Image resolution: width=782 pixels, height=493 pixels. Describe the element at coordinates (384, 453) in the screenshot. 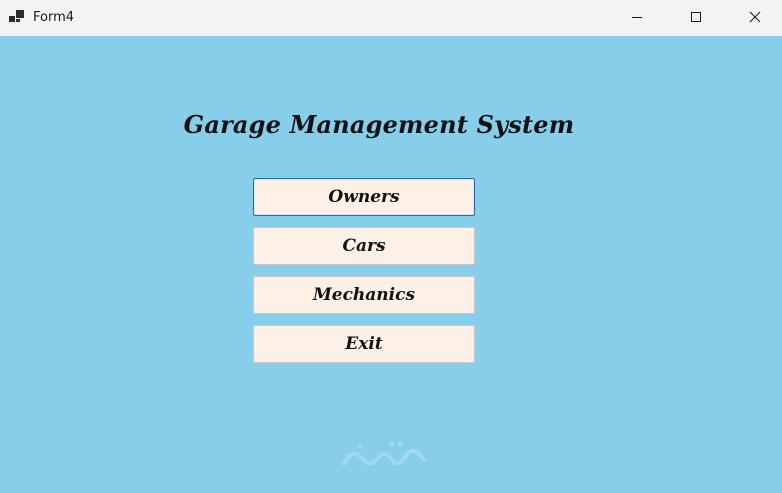

I see `watermark-logo` at that location.